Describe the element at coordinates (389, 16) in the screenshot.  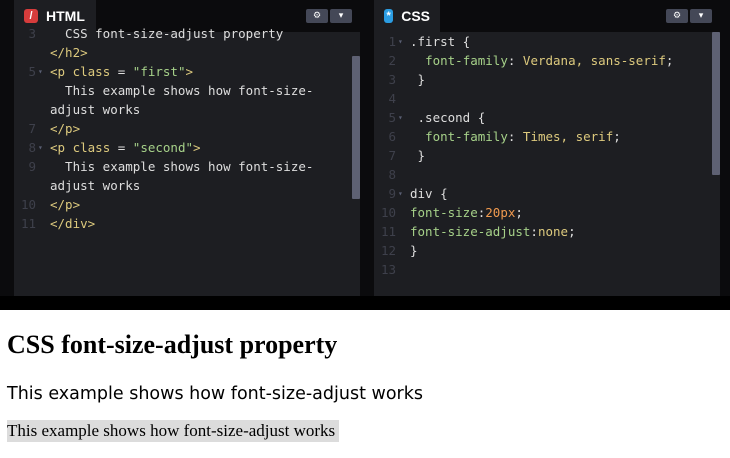
I see `css-asterisk-icon: *` at that location.